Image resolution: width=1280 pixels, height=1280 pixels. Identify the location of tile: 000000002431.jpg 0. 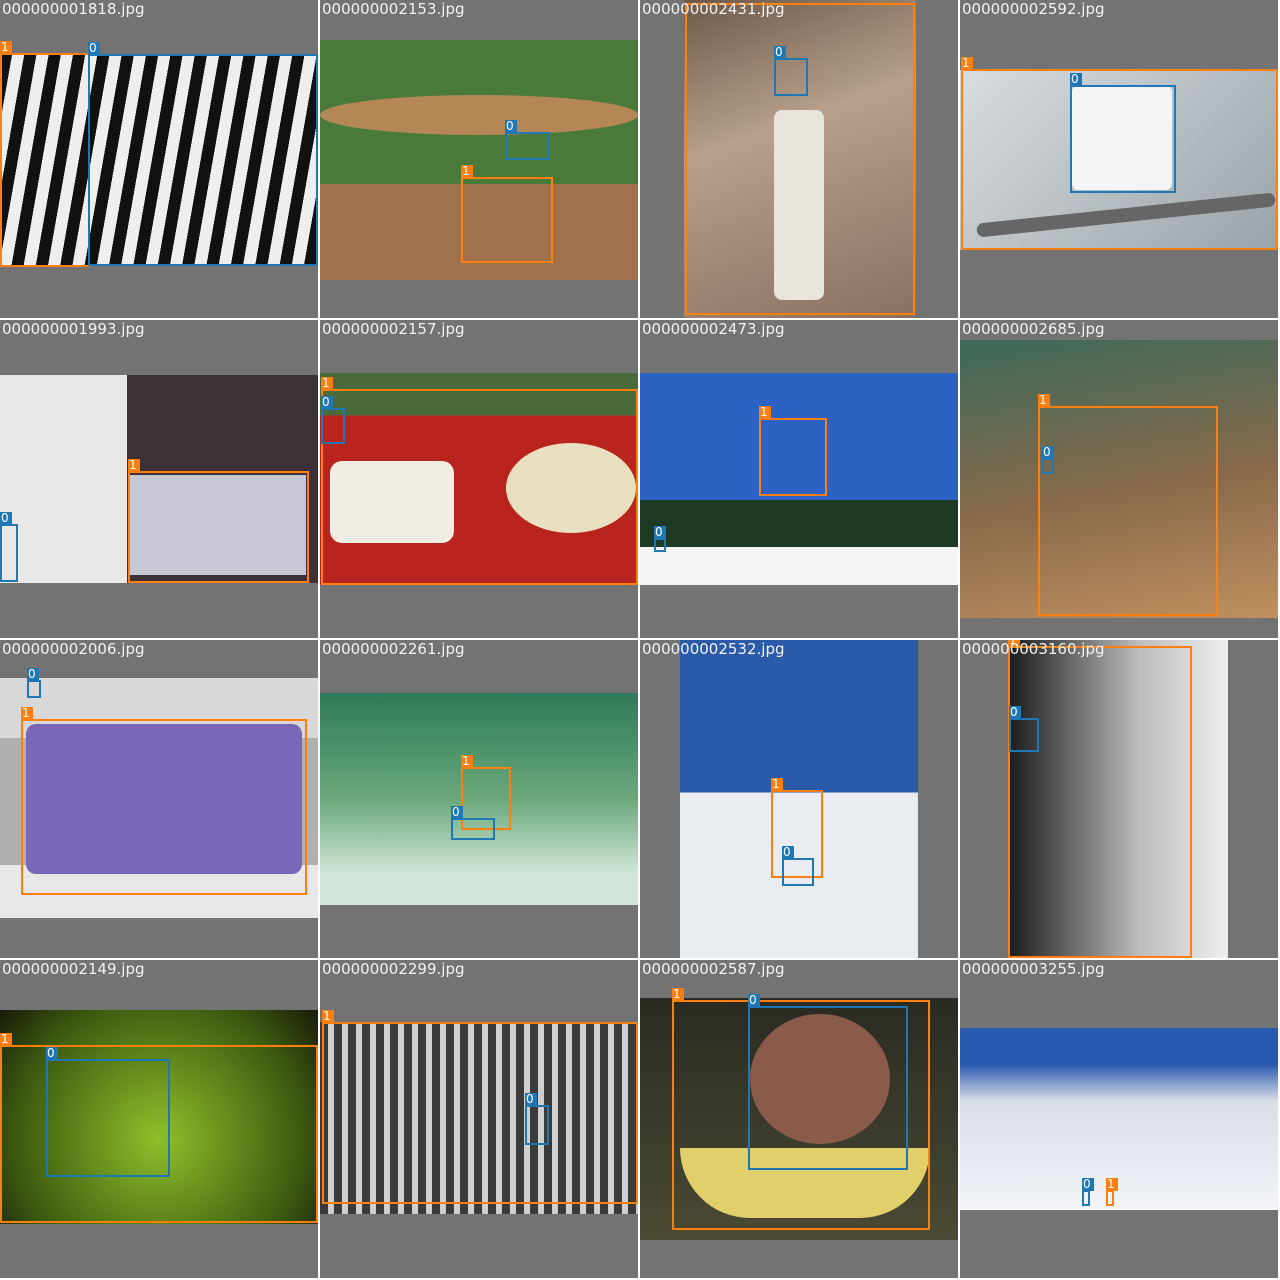
(799, 159).